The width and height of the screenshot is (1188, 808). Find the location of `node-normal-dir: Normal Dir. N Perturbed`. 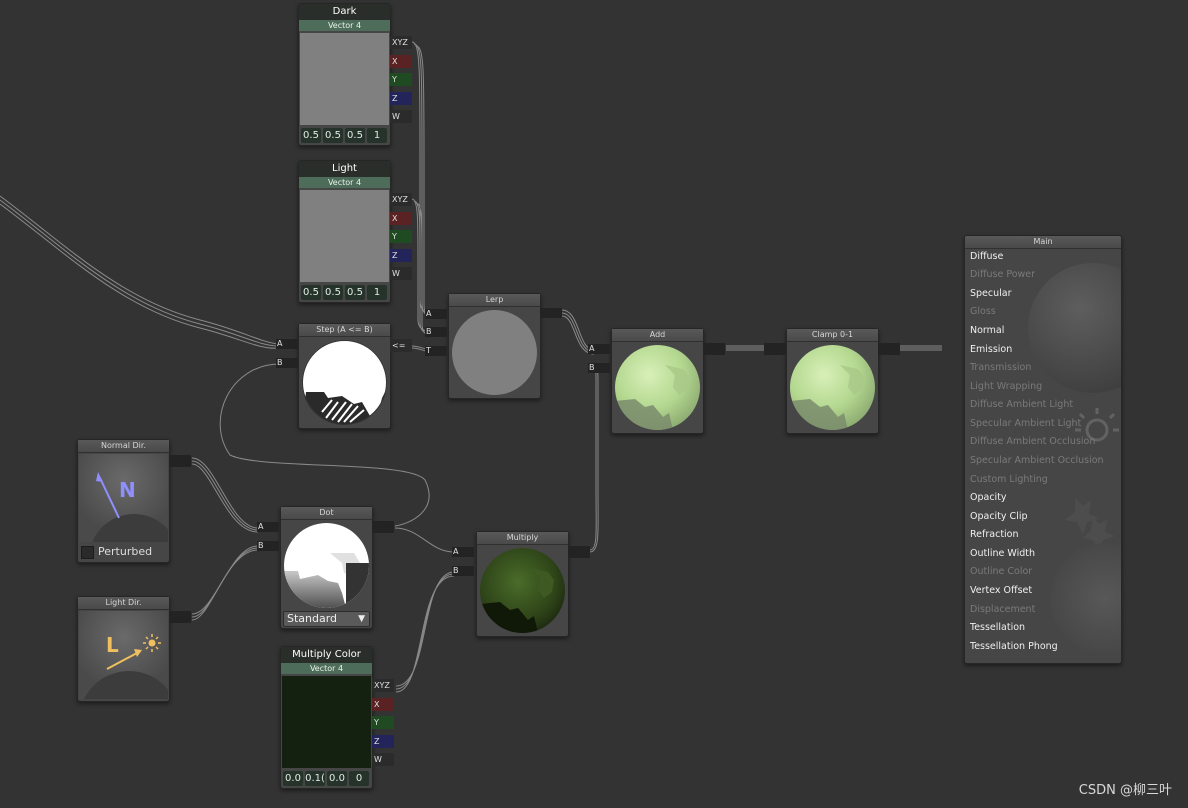

node-normal-dir: Normal Dir. N Perturbed is located at coordinates (123, 501).